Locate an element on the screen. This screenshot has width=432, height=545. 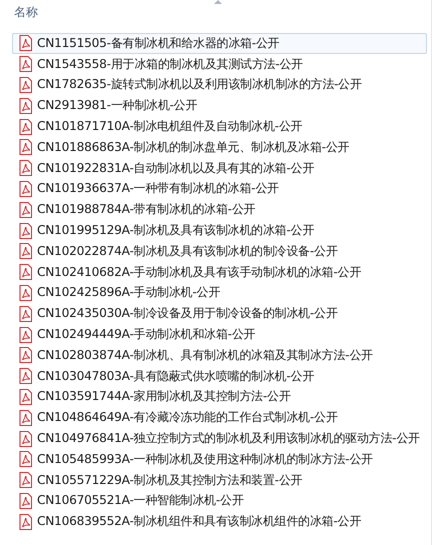
file-name: CN2913981-一种制冰机-公开 is located at coordinates (117, 106).